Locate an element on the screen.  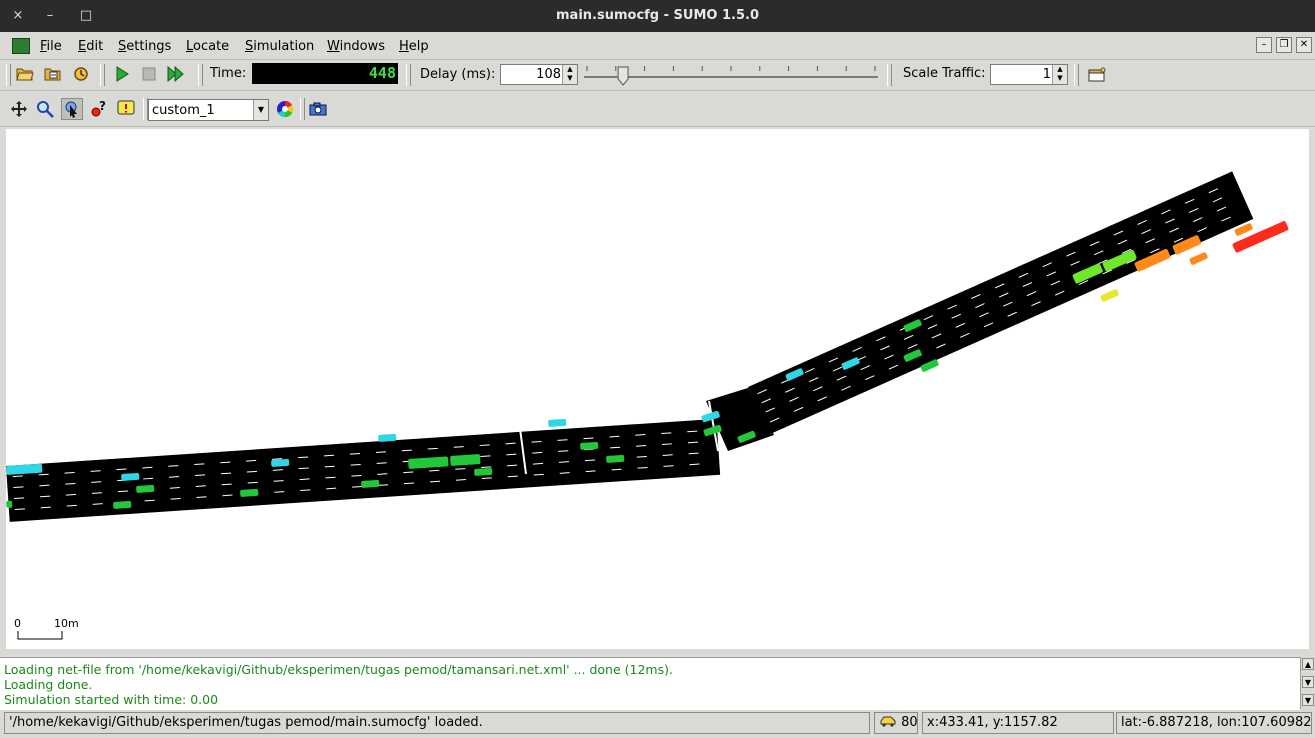
mdi-restore-button: ❐ is located at coordinates (1284, 45).